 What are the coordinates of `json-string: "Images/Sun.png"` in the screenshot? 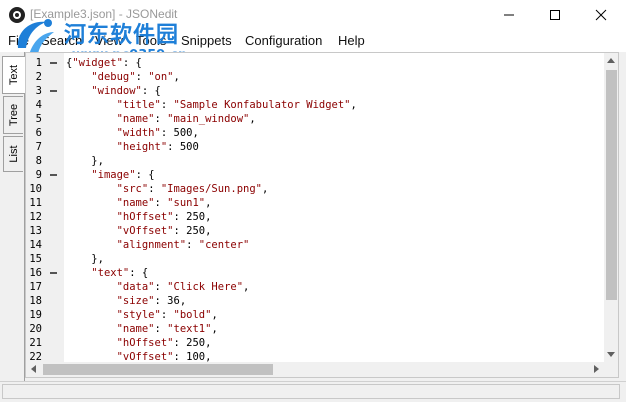 It's located at (211, 189).